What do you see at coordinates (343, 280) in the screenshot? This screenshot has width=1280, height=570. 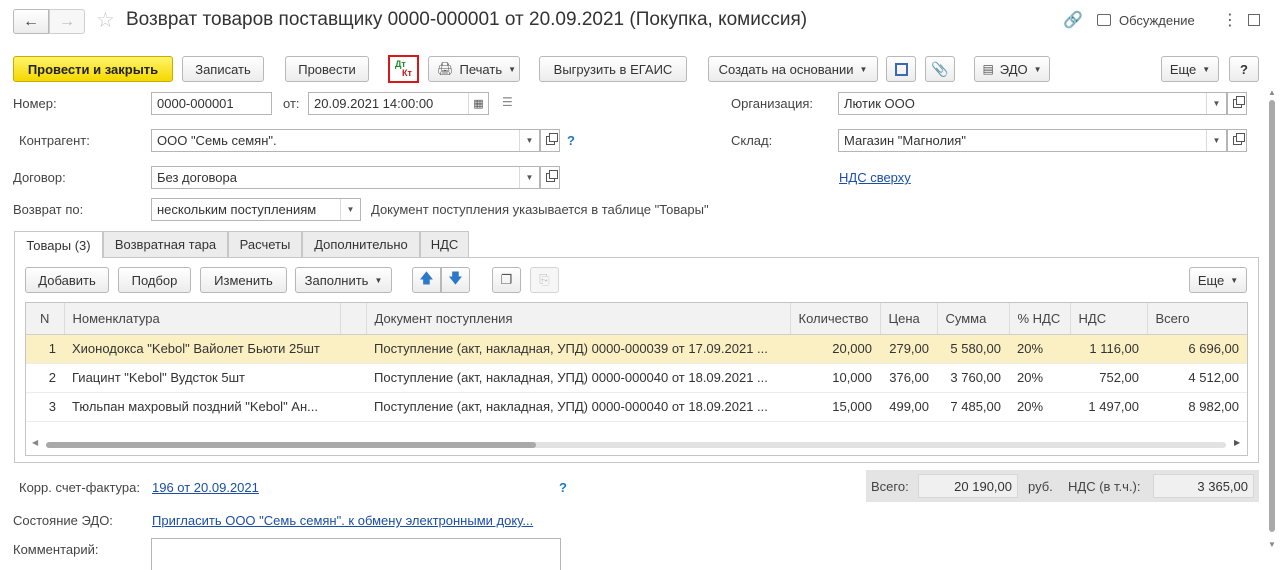 I see `fill-button: Заполнить ▼` at bounding box center [343, 280].